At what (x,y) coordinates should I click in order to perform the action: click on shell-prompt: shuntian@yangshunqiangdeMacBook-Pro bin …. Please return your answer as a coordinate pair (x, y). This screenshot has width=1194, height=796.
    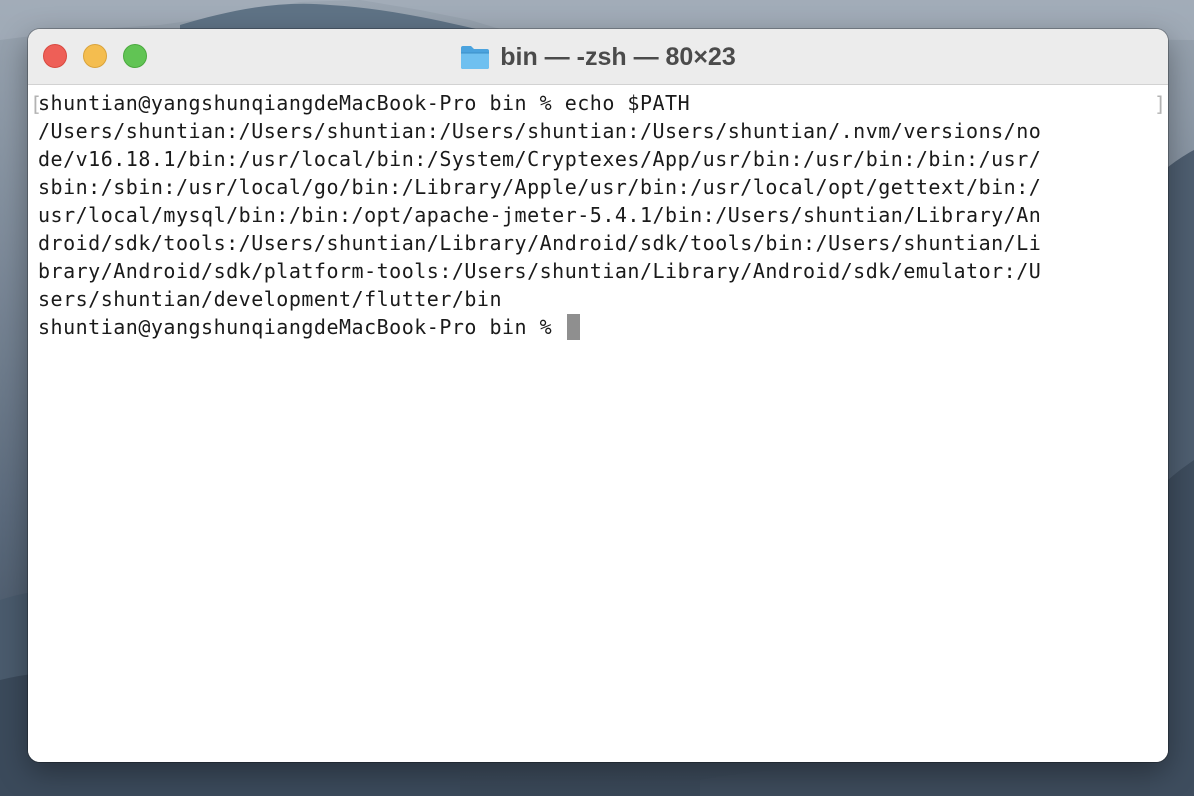
    Looking at the image, I should click on (301, 327).